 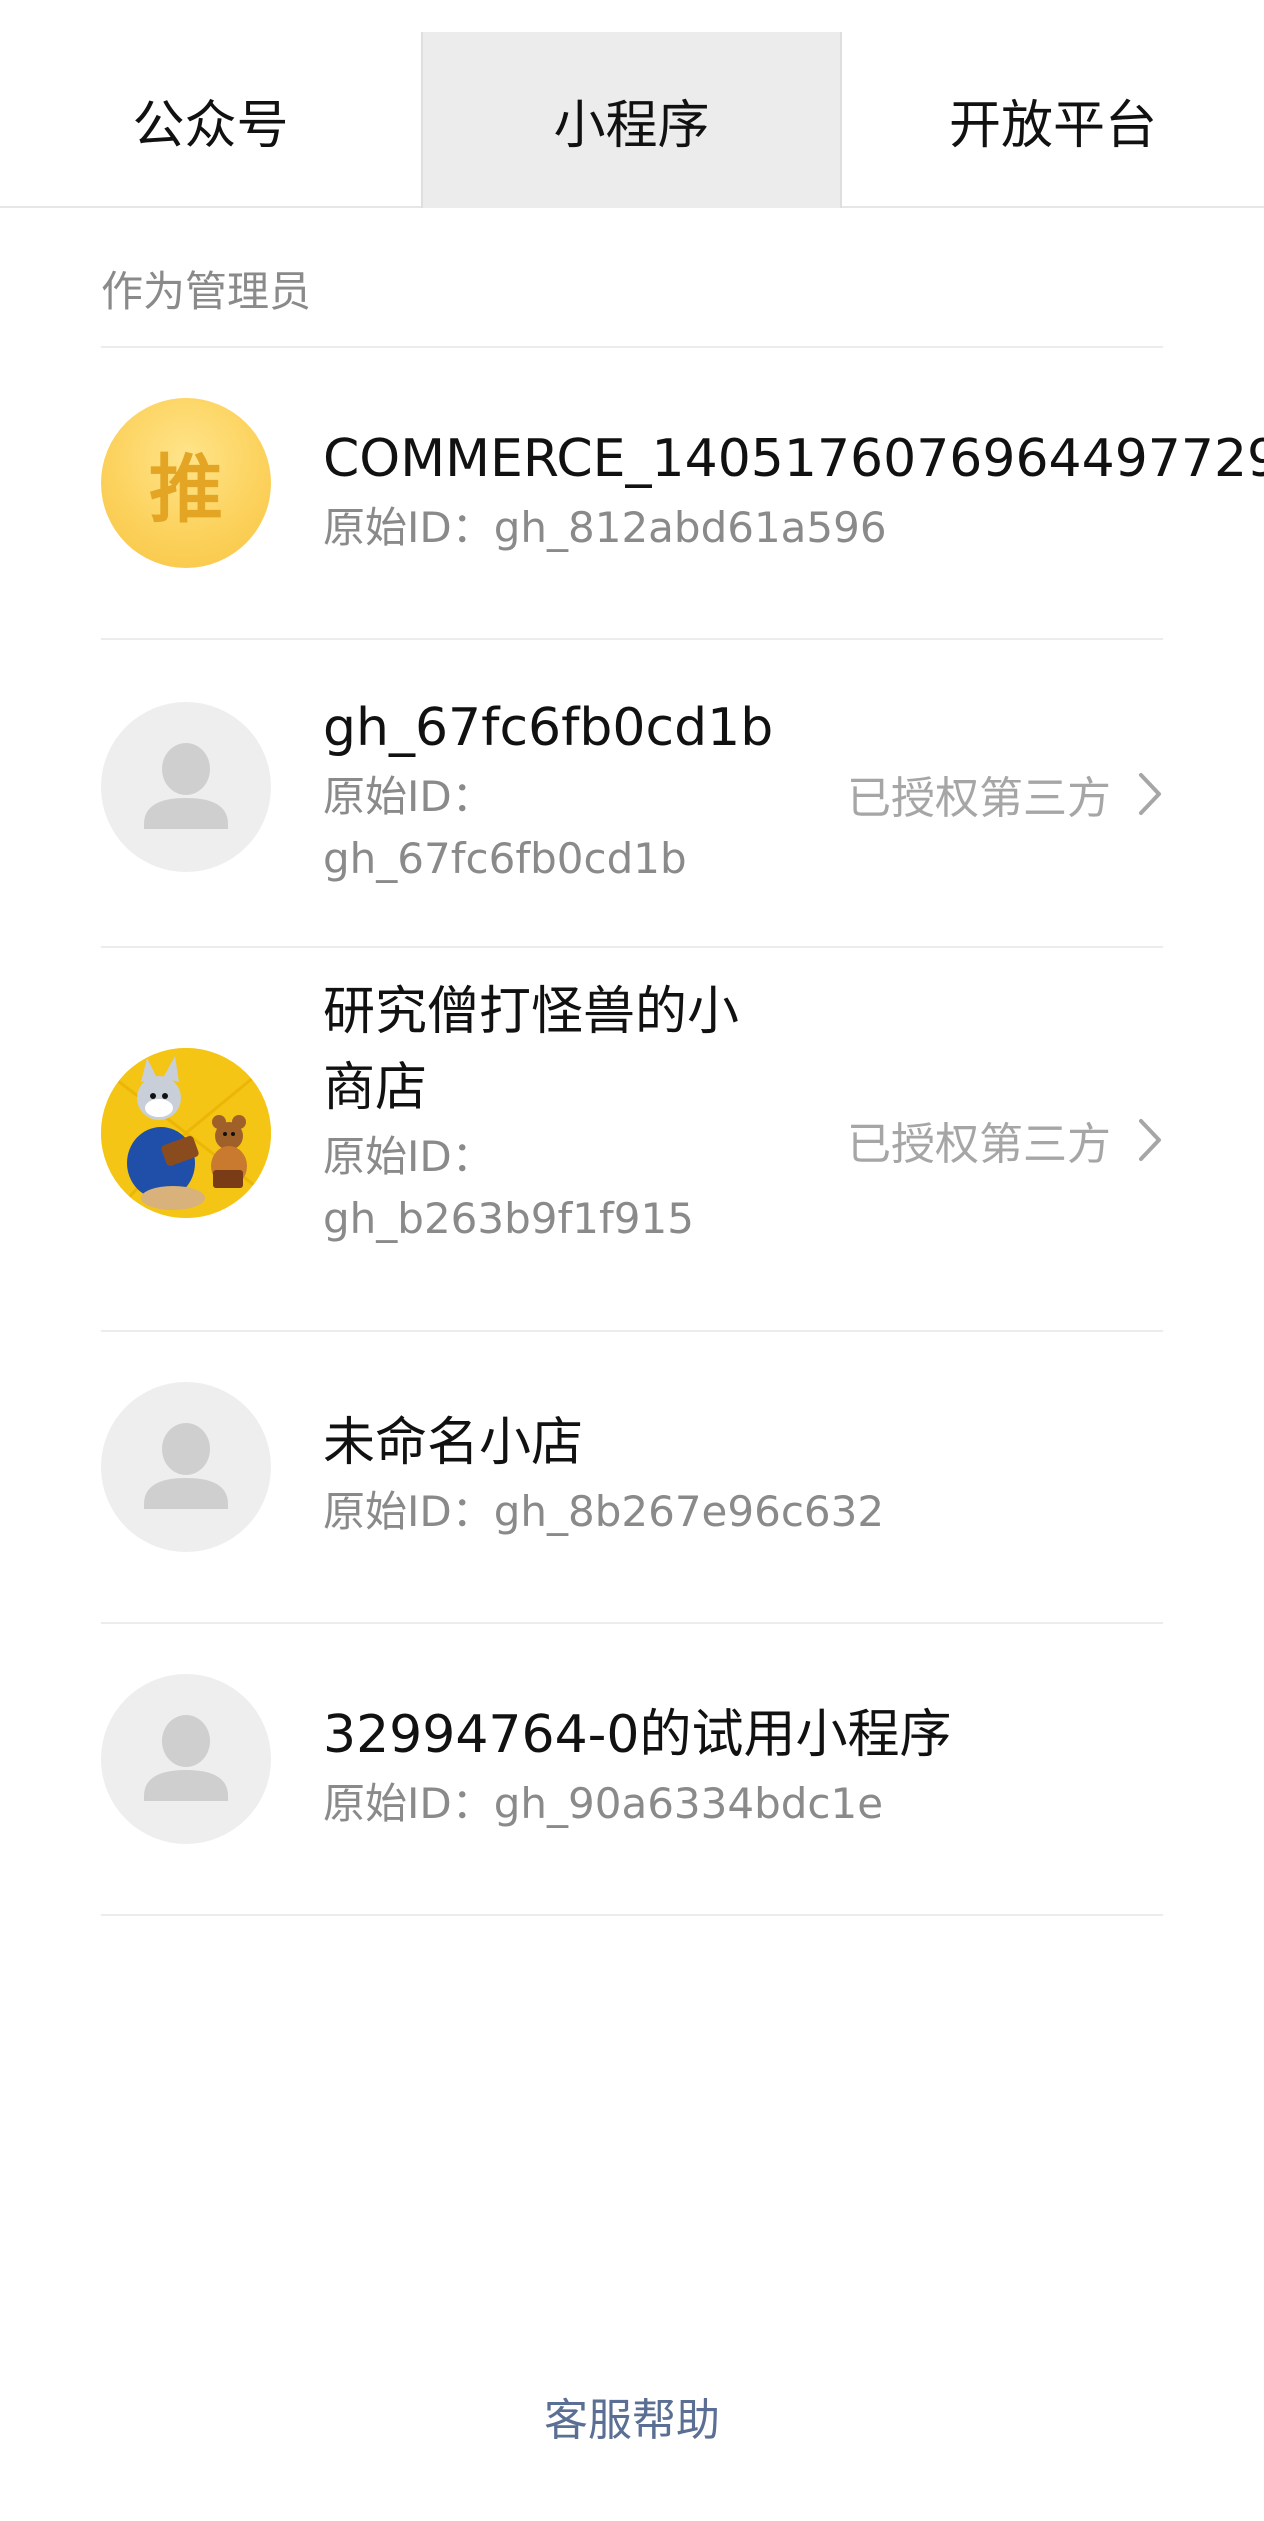 I want to click on tab-mini-program: 小程序, so click(x=631, y=120).